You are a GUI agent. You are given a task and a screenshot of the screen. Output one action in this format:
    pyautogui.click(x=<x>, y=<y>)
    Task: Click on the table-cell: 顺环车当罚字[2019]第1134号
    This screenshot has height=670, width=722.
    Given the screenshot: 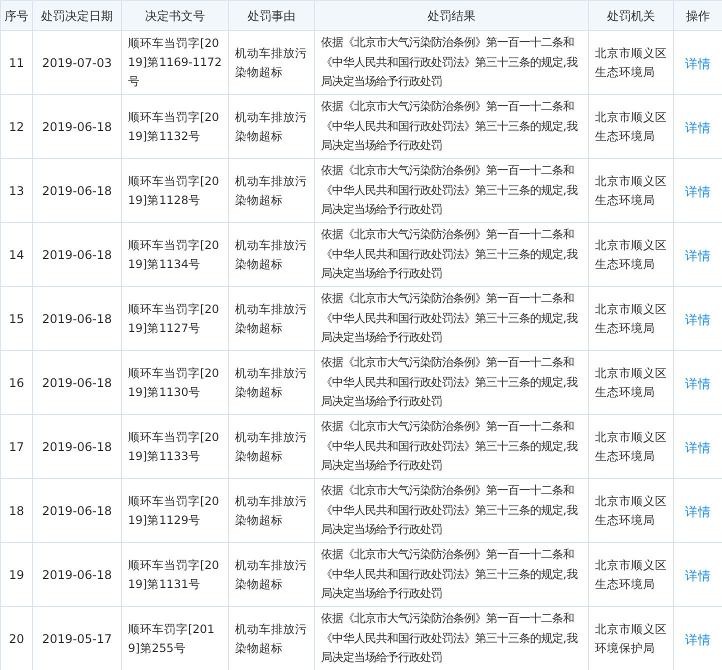 What is the action you would take?
    pyautogui.click(x=175, y=254)
    